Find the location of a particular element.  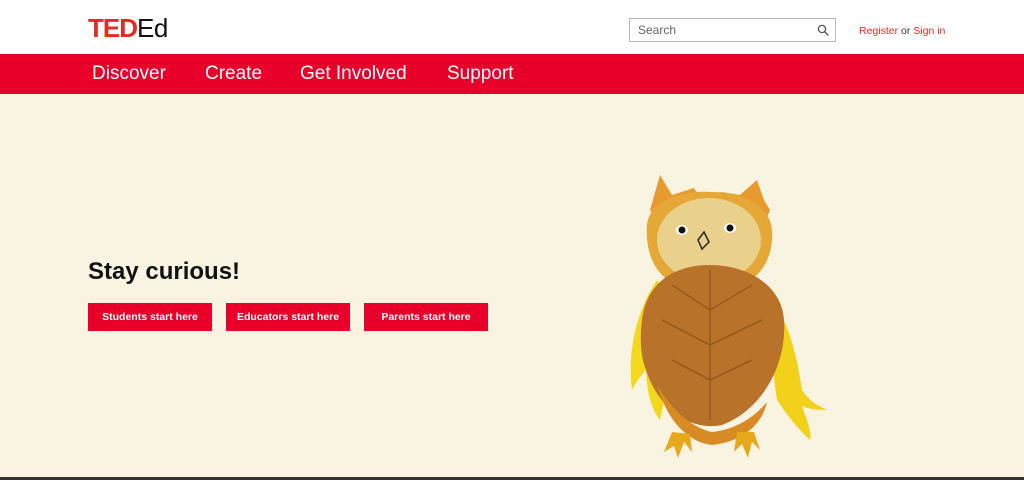

site-header: TEDEd Register or Sign in is located at coordinates (512, 27).